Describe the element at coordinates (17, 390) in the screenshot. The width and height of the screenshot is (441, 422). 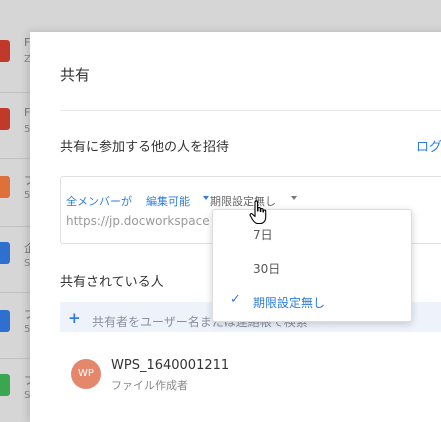
I see `list-item: ブ S` at that location.